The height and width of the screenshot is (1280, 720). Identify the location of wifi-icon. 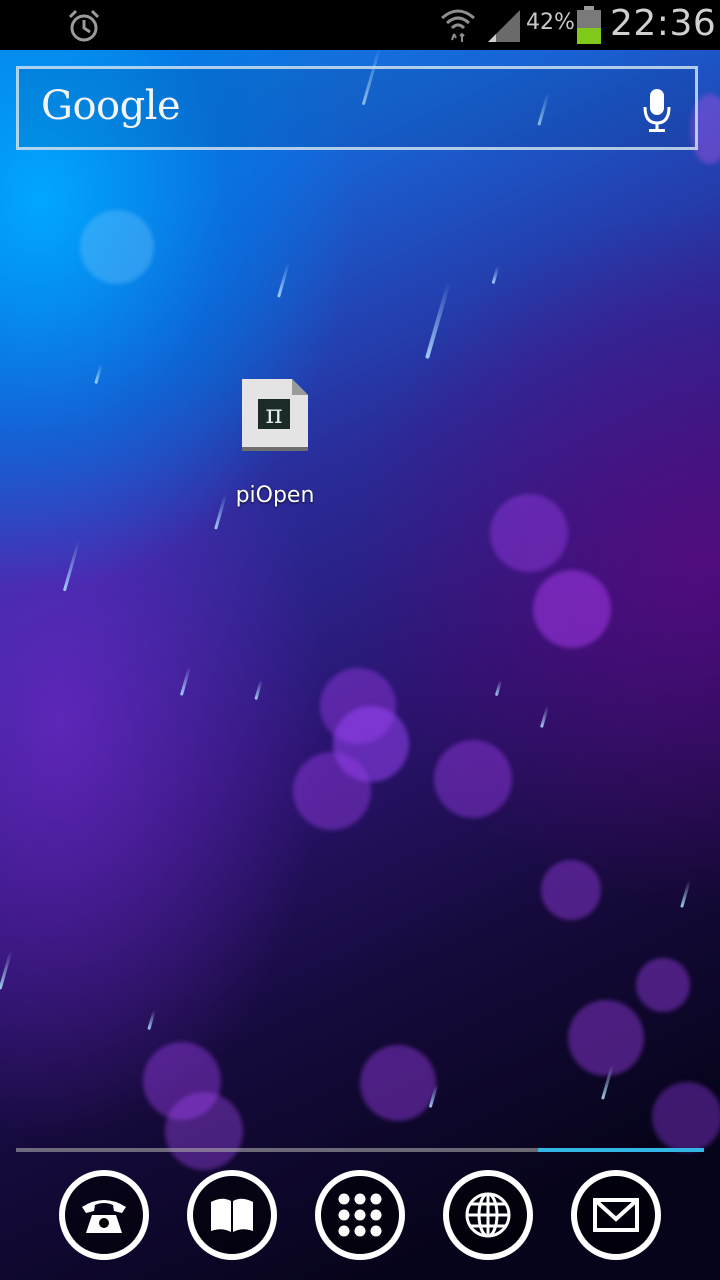
(458, 25).